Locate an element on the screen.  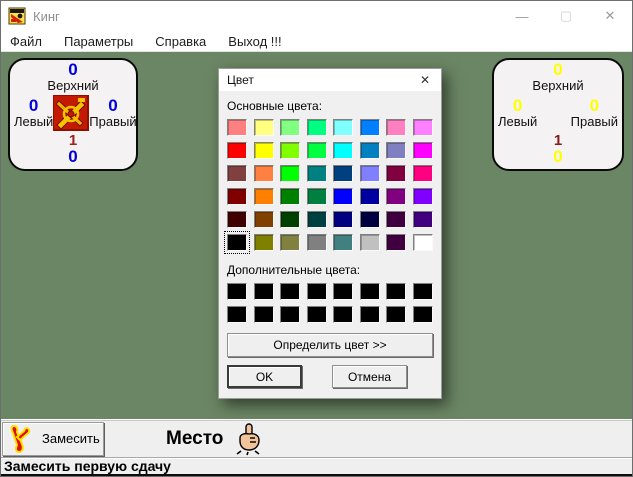
menu-help: Справка is located at coordinates (180, 41).